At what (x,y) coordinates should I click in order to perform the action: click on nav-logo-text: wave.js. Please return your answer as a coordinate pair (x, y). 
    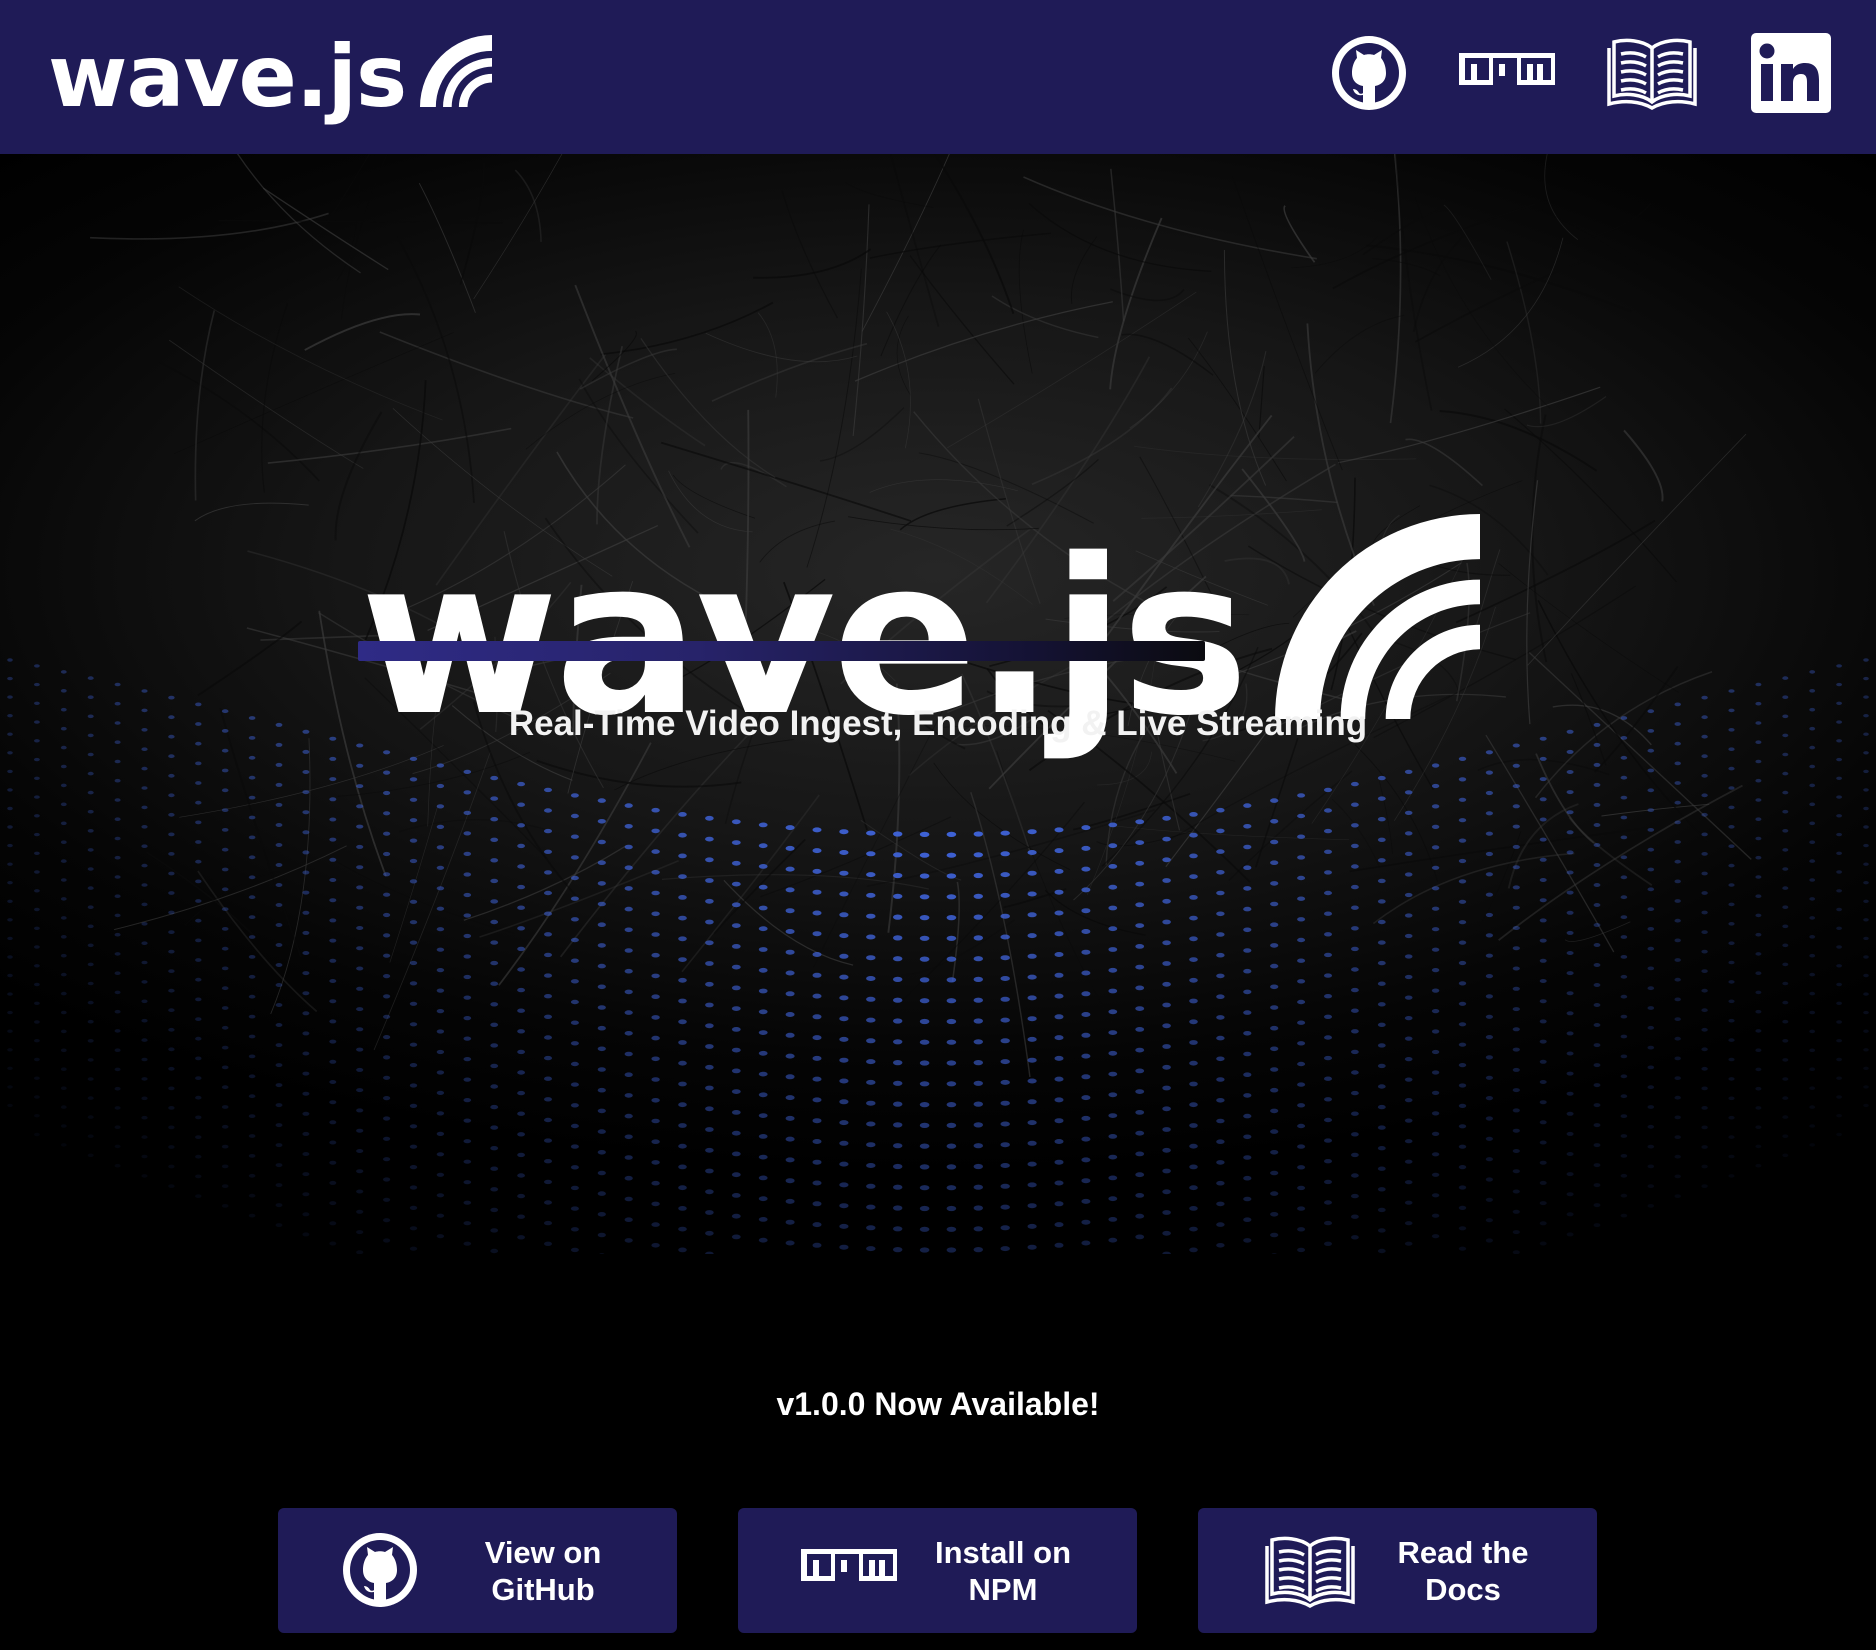
    Looking at the image, I should click on (227, 77).